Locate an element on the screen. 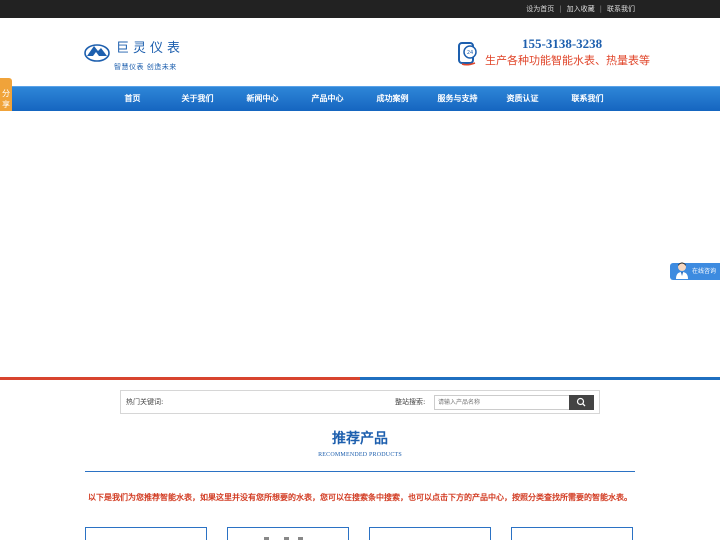 The image size is (720, 540). product-thumbnail-icon is located at coordinates (283, 538).